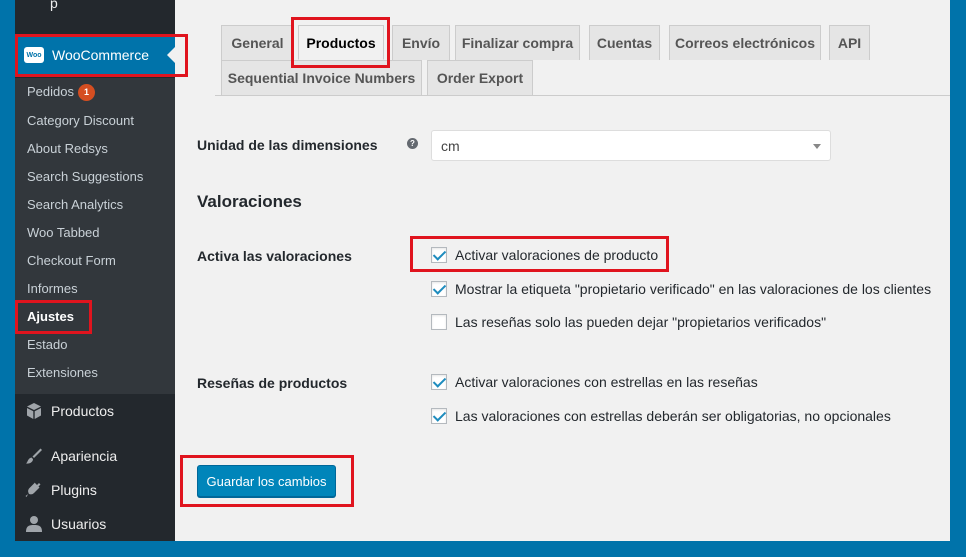 This screenshot has height=557, width=966. What do you see at coordinates (480, 77) in the screenshot?
I see `tab-order-export: Order Export` at bounding box center [480, 77].